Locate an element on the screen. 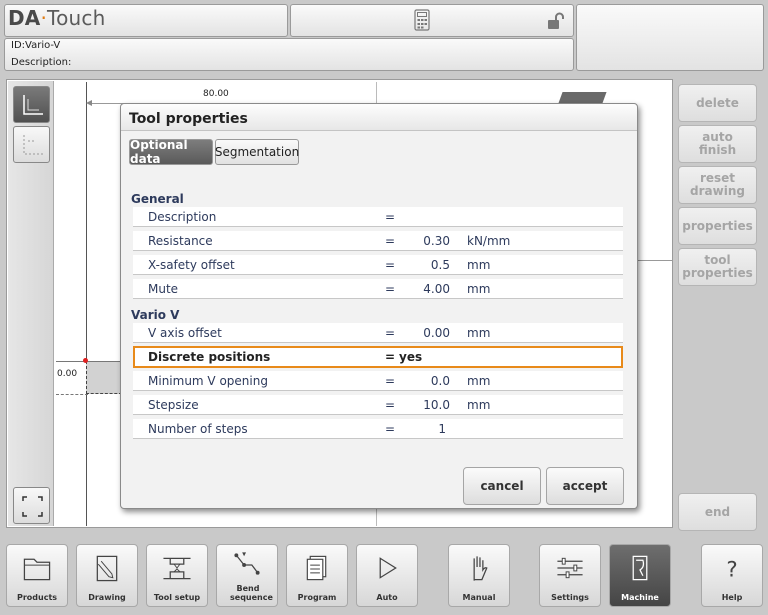 Image resolution: width=768 pixels, height=615 pixels. tool-shape is located at coordinates (104, 377).